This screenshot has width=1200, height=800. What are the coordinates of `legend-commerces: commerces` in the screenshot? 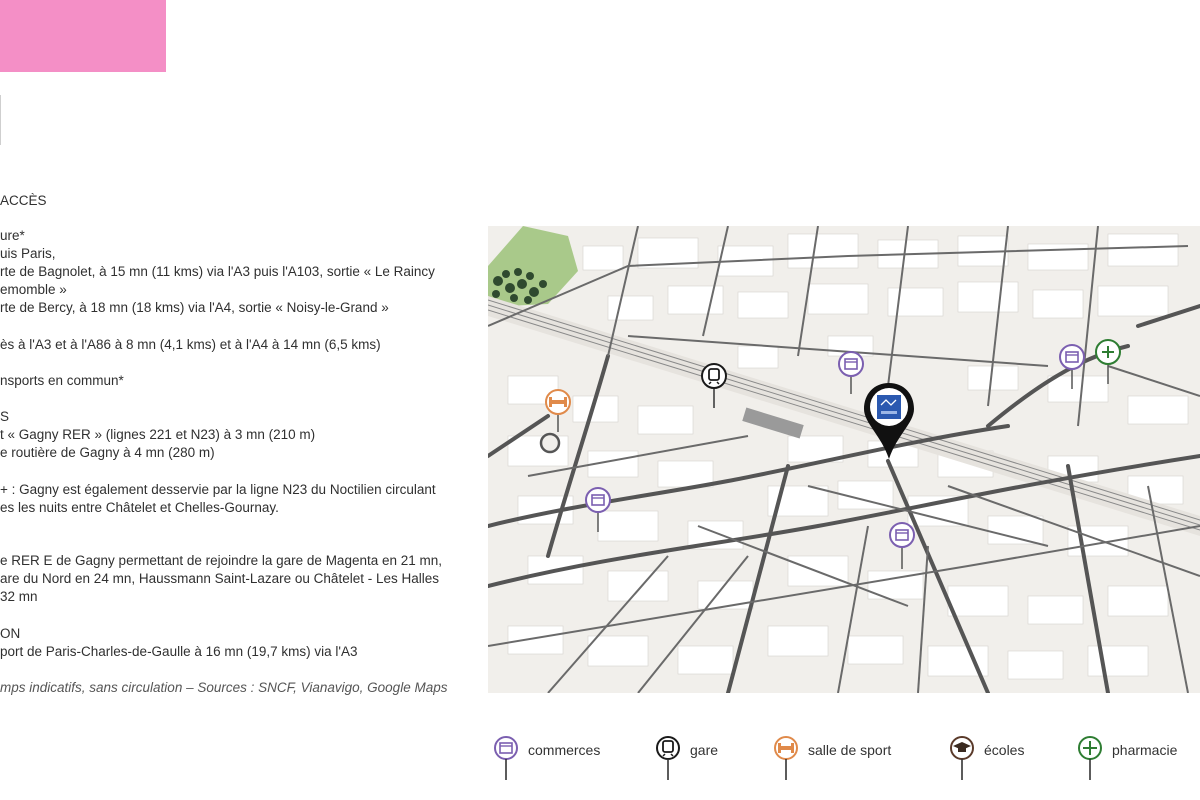 It's located at (557, 756).